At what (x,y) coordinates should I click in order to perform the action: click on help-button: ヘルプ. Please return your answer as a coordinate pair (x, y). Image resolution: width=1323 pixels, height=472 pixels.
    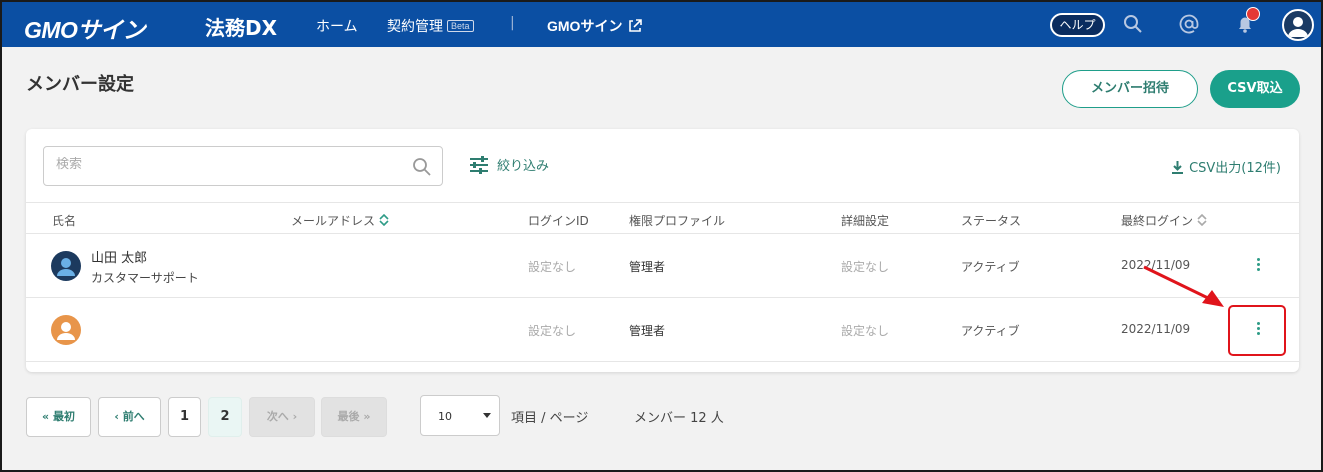
    Looking at the image, I should click on (1077, 25).